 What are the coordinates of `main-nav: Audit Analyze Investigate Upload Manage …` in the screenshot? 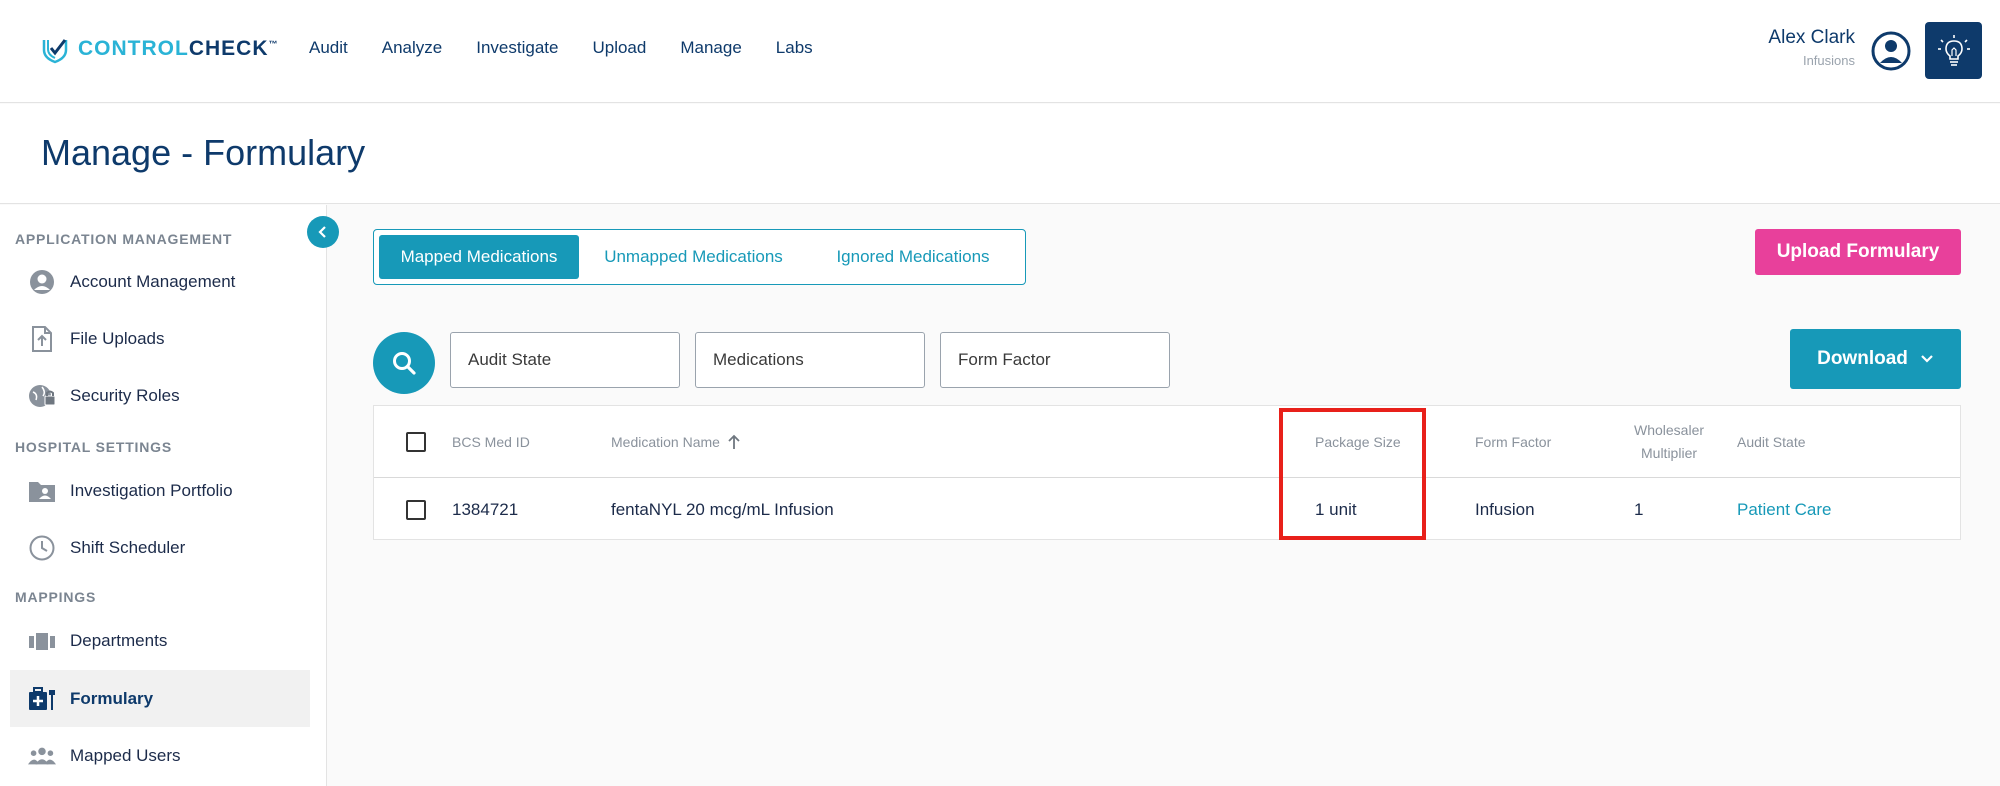 It's located at (578, 48).